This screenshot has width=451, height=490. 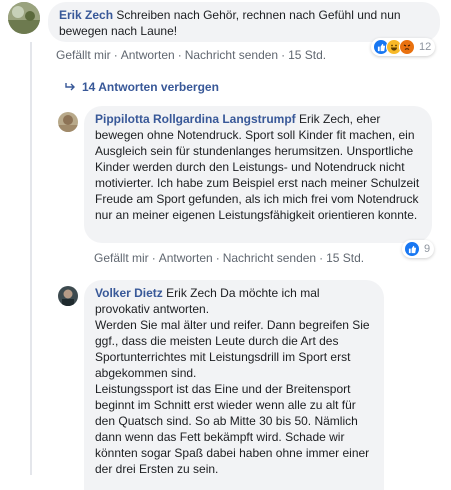 I want to click on hide-replies-button: 14 Antworten verbergen, so click(x=141, y=87).